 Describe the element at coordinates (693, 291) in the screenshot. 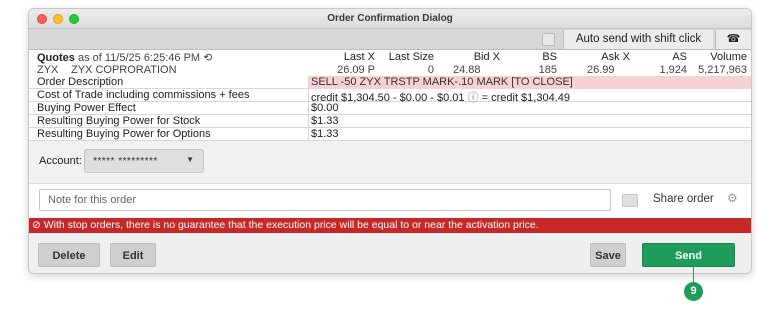

I see `callout-badge: 9` at that location.